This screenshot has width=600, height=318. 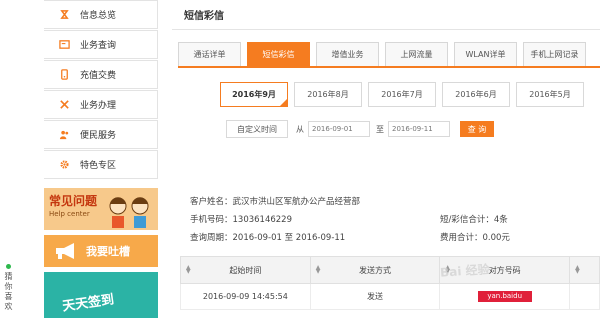 What do you see at coordinates (22, 159) in the screenshot?
I see `left-strip: 猜你喜欢` at bounding box center [22, 159].